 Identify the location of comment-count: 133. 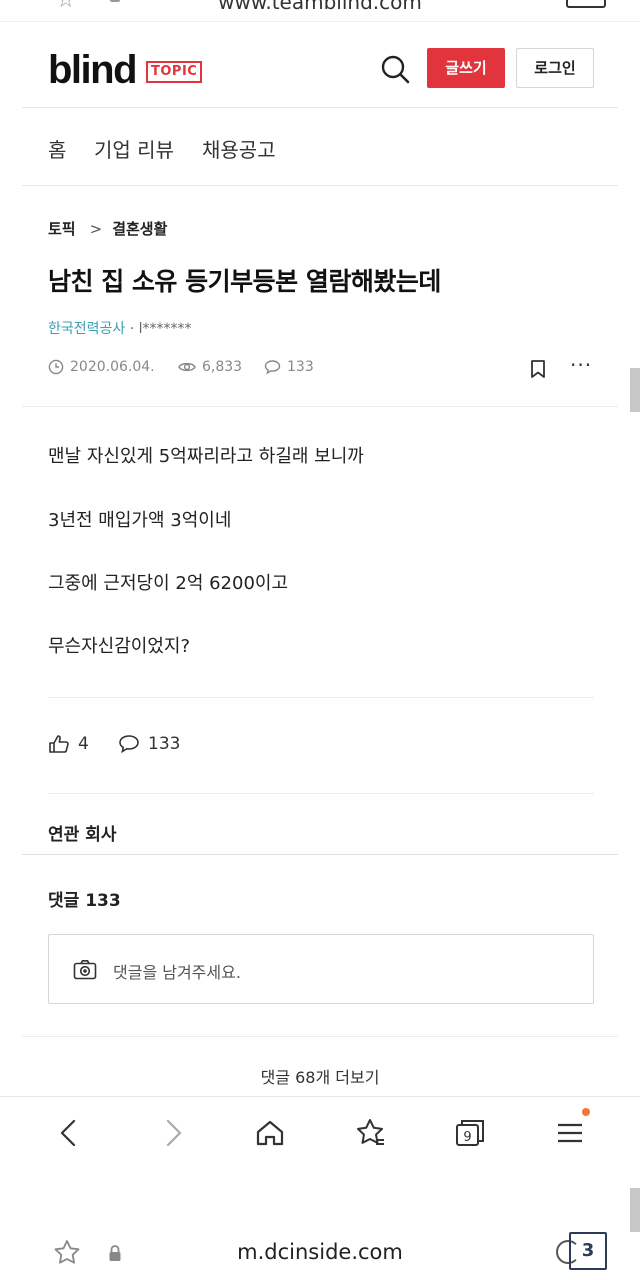
(164, 744).